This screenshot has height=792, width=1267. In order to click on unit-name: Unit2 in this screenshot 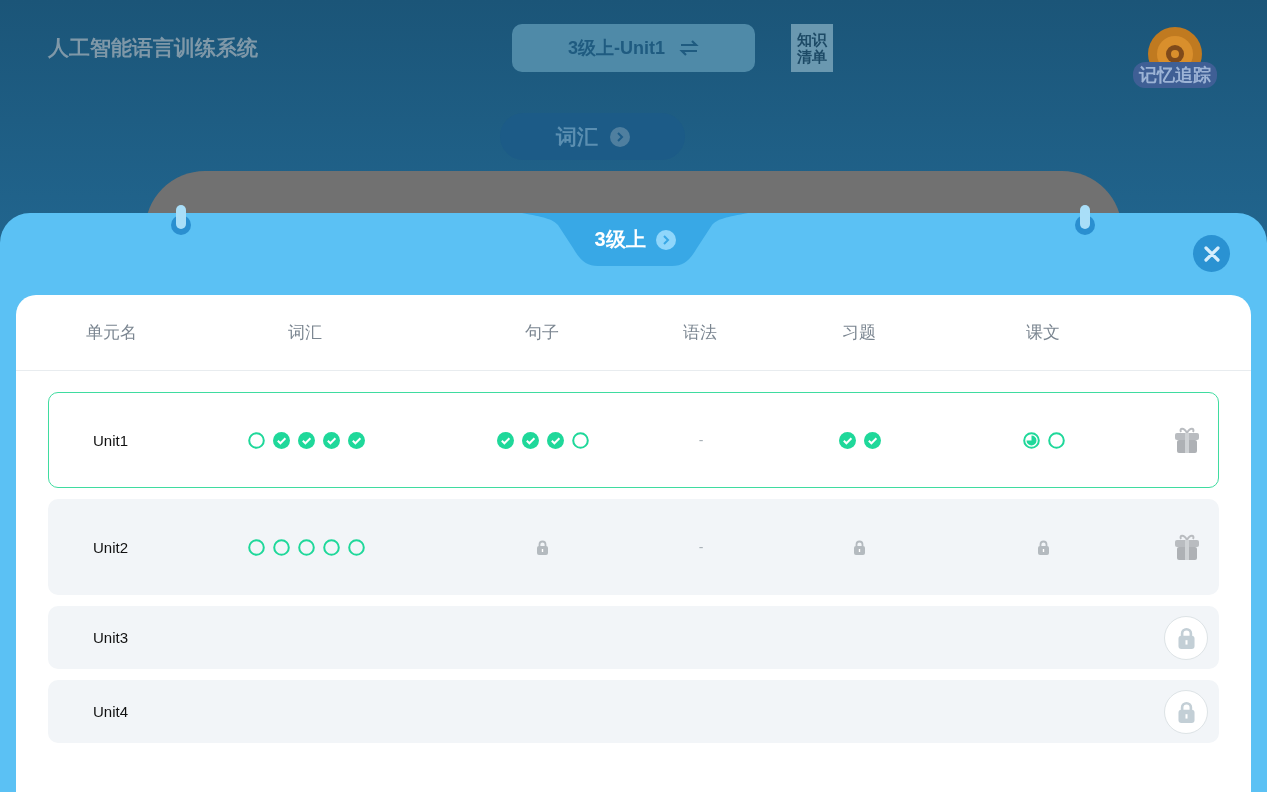, I will do `click(111, 547)`.